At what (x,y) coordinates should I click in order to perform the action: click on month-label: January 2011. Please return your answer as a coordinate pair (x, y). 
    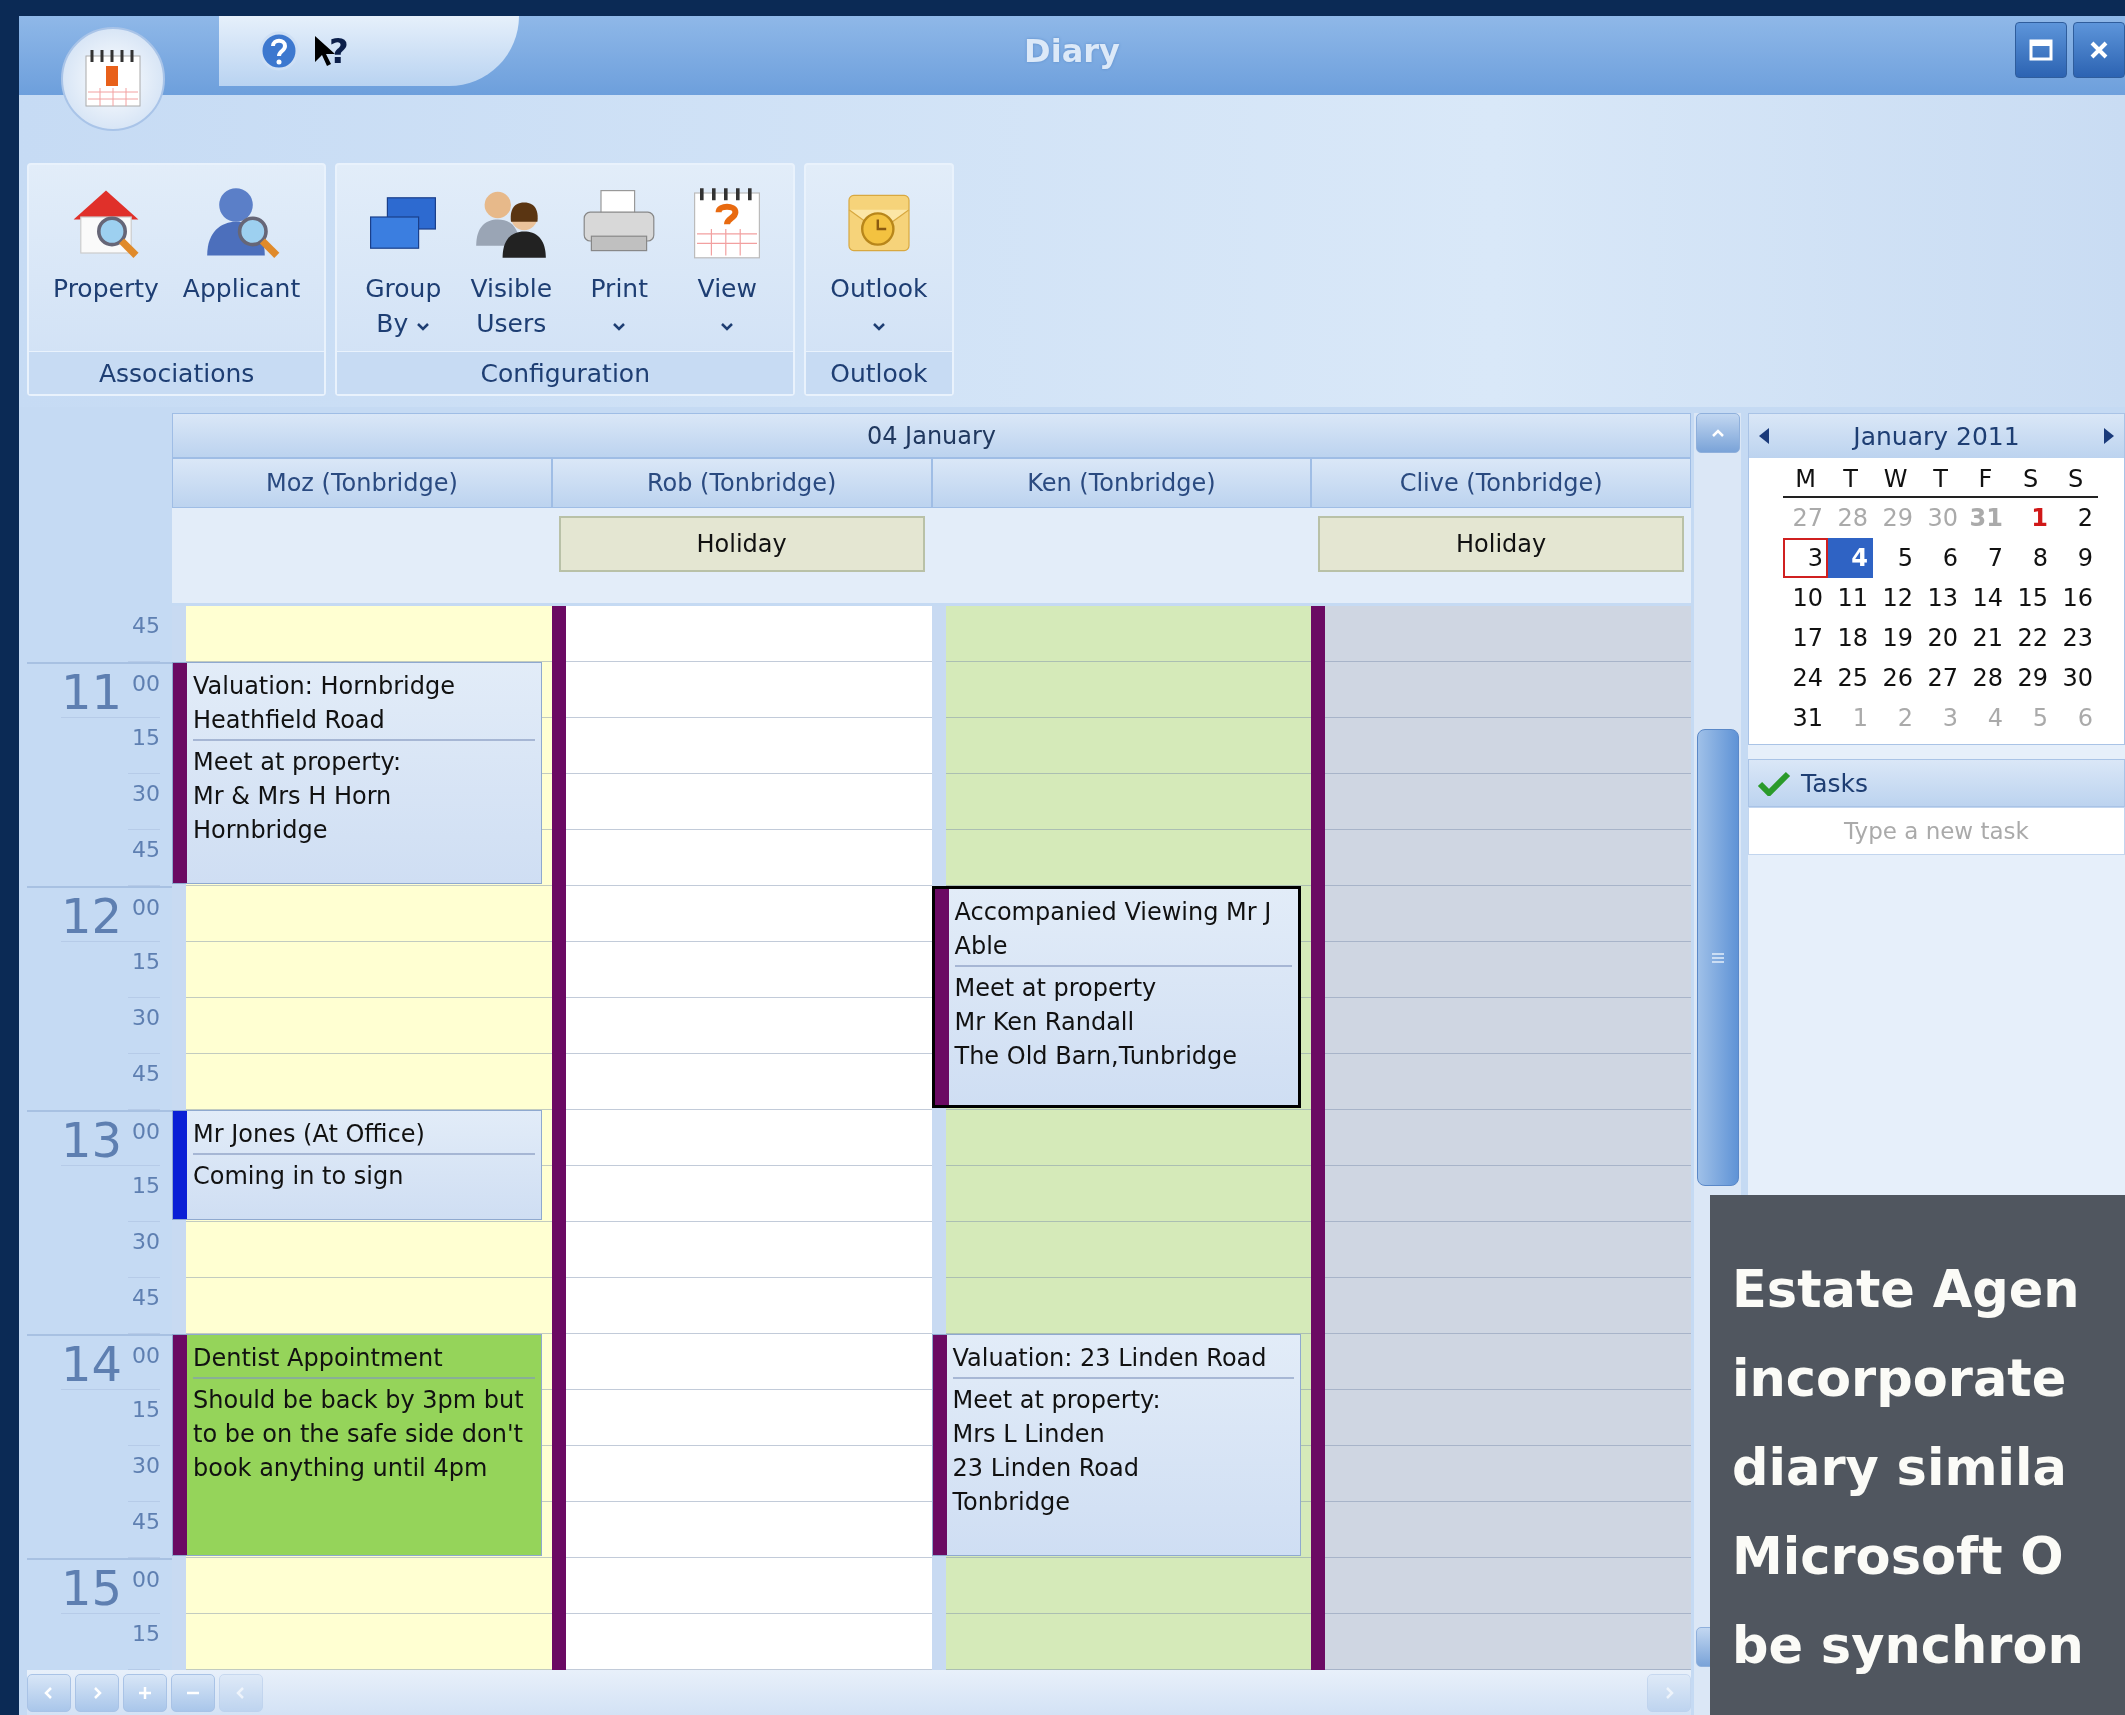
    Looking at the image, I should click on (1936, 436).